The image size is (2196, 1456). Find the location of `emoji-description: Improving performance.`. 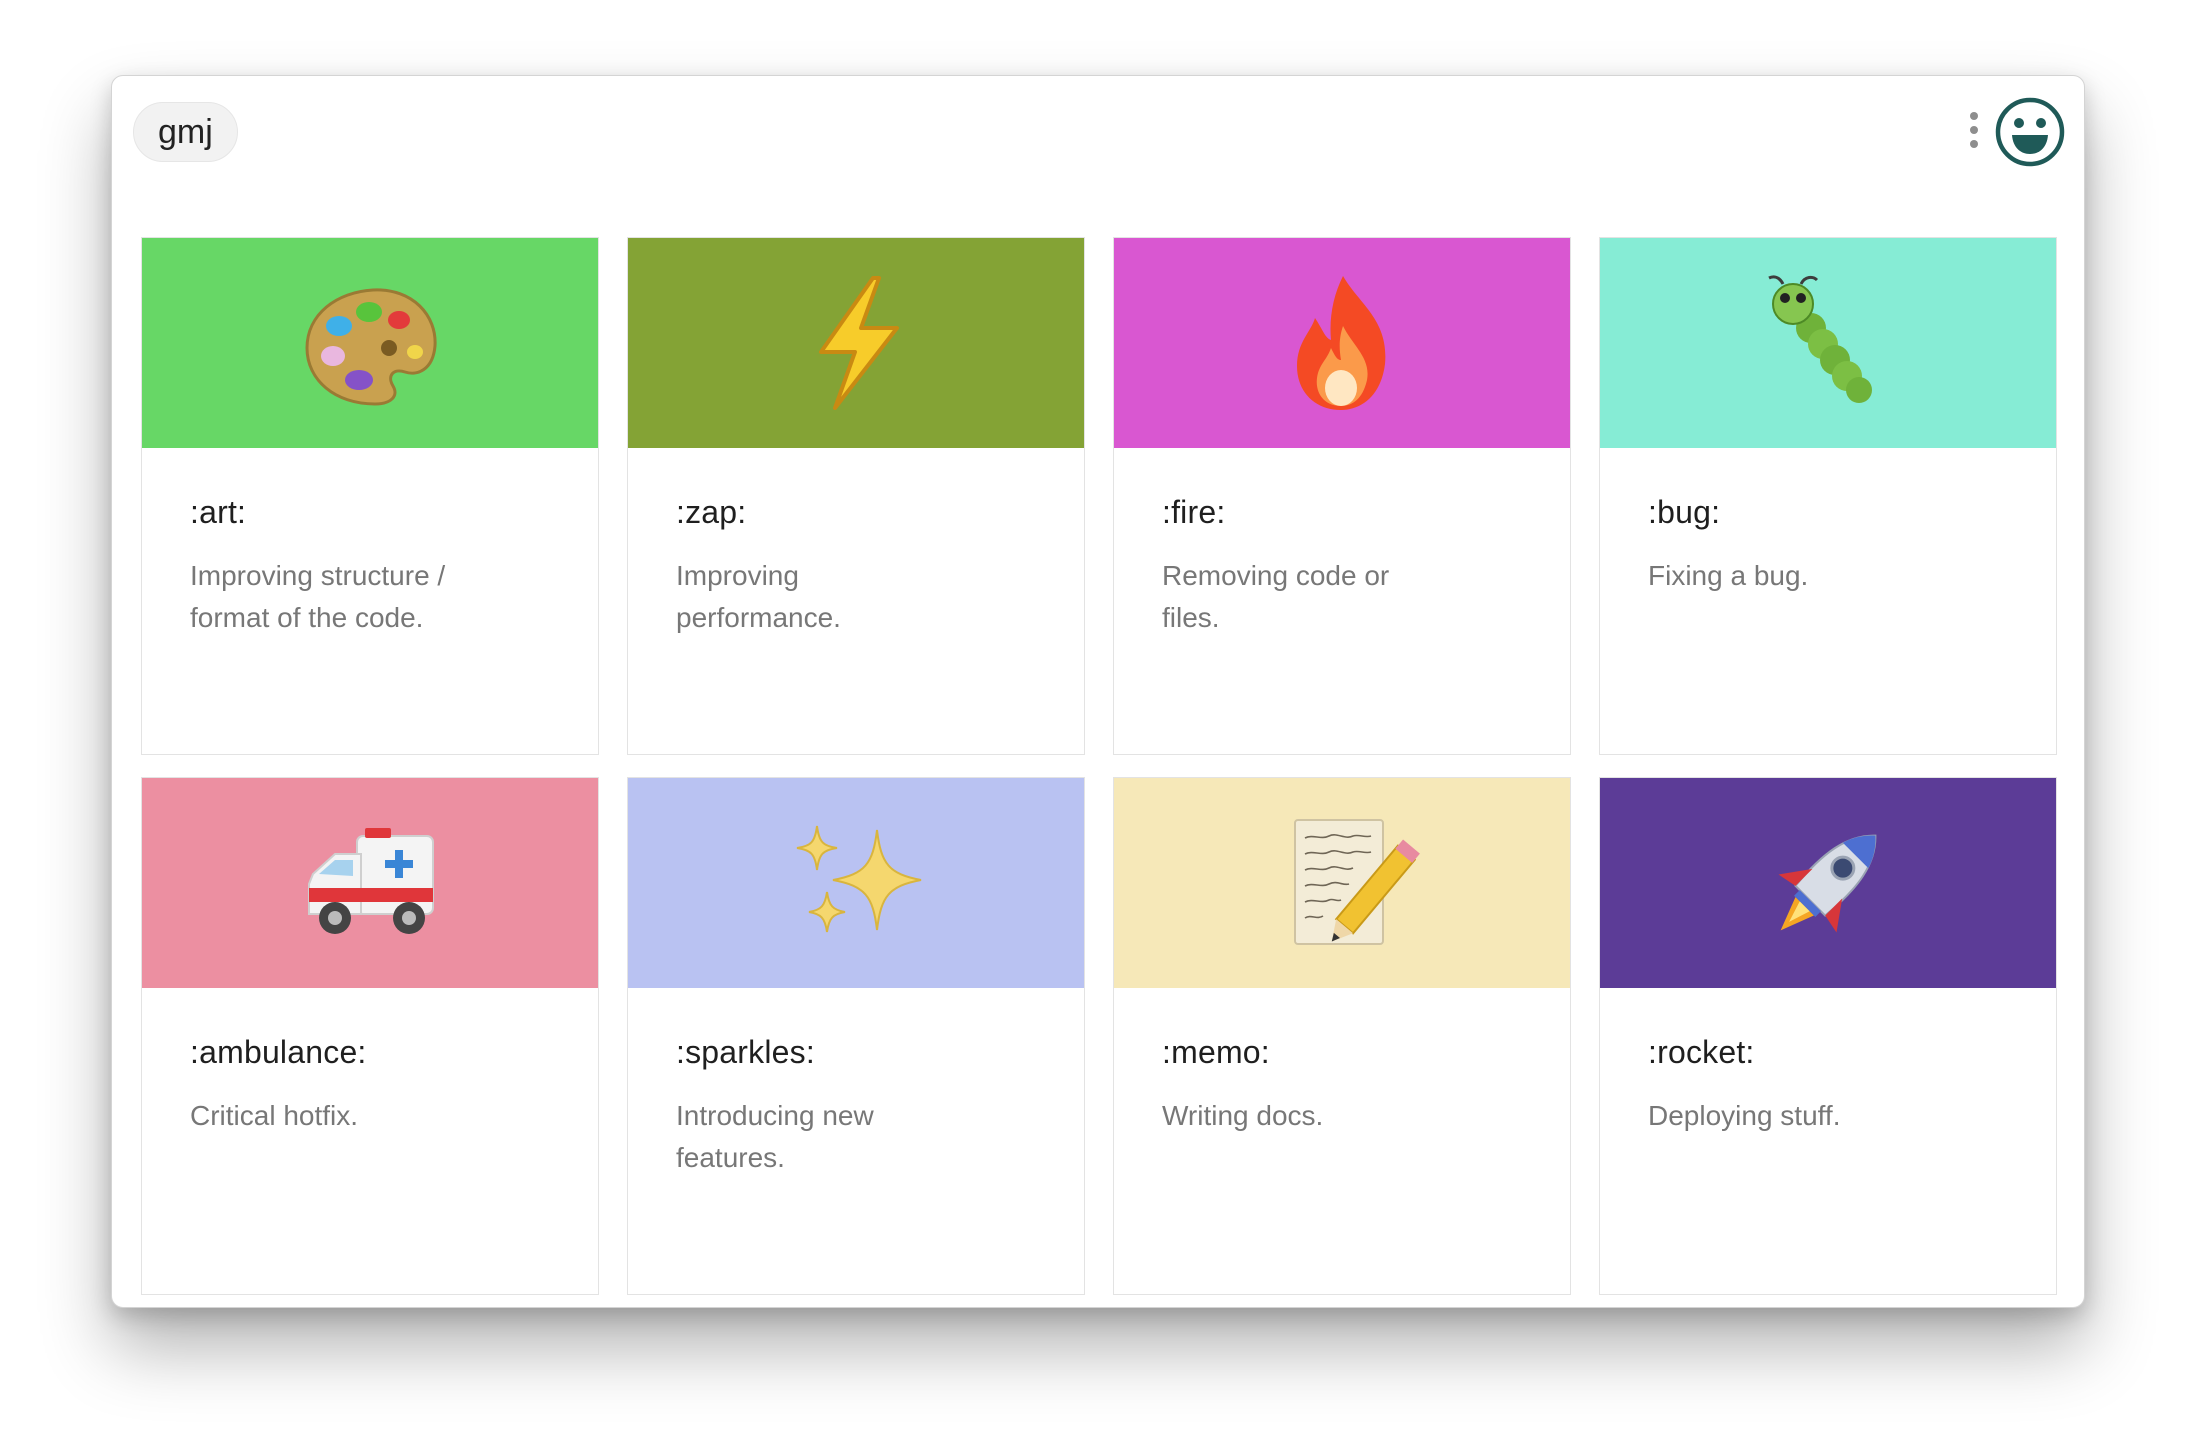

emoji-description: Improving performance. is located at coordinates (758, 596).